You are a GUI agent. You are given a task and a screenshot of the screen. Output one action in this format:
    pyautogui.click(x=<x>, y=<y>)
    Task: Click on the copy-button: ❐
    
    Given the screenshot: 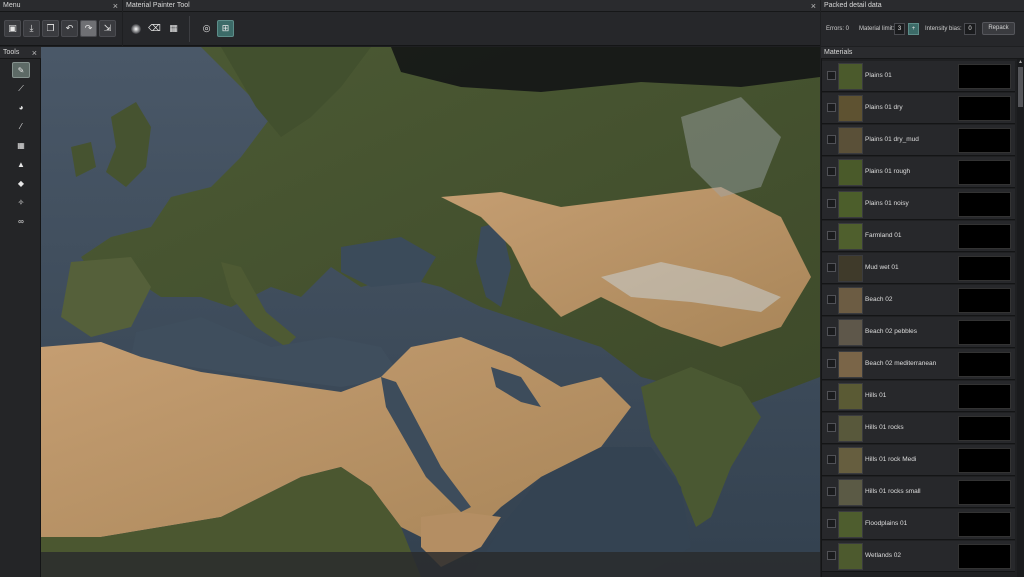 What is the action you would take?
    pyautogui.click(x=50, y=28)
    